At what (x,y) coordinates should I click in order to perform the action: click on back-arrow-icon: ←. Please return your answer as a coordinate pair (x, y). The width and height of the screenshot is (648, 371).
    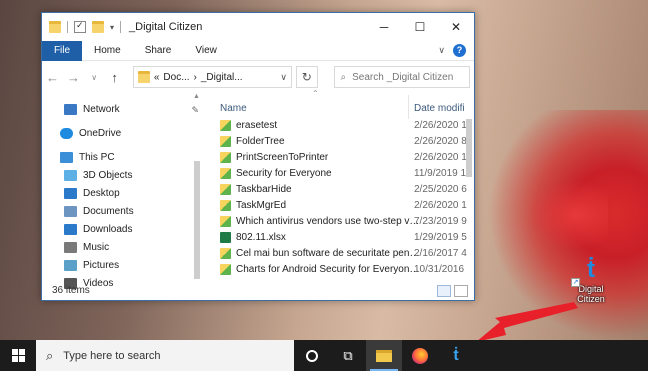
    Looking at the image, I should click on (52, 77).